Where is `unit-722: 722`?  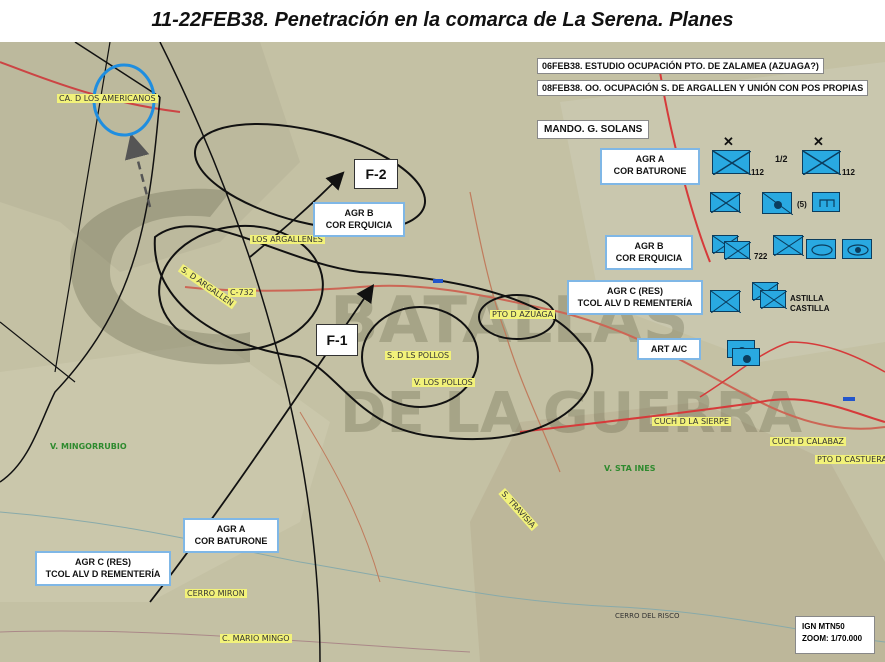 unit-722: 722 is located at coordinates (761, 256).